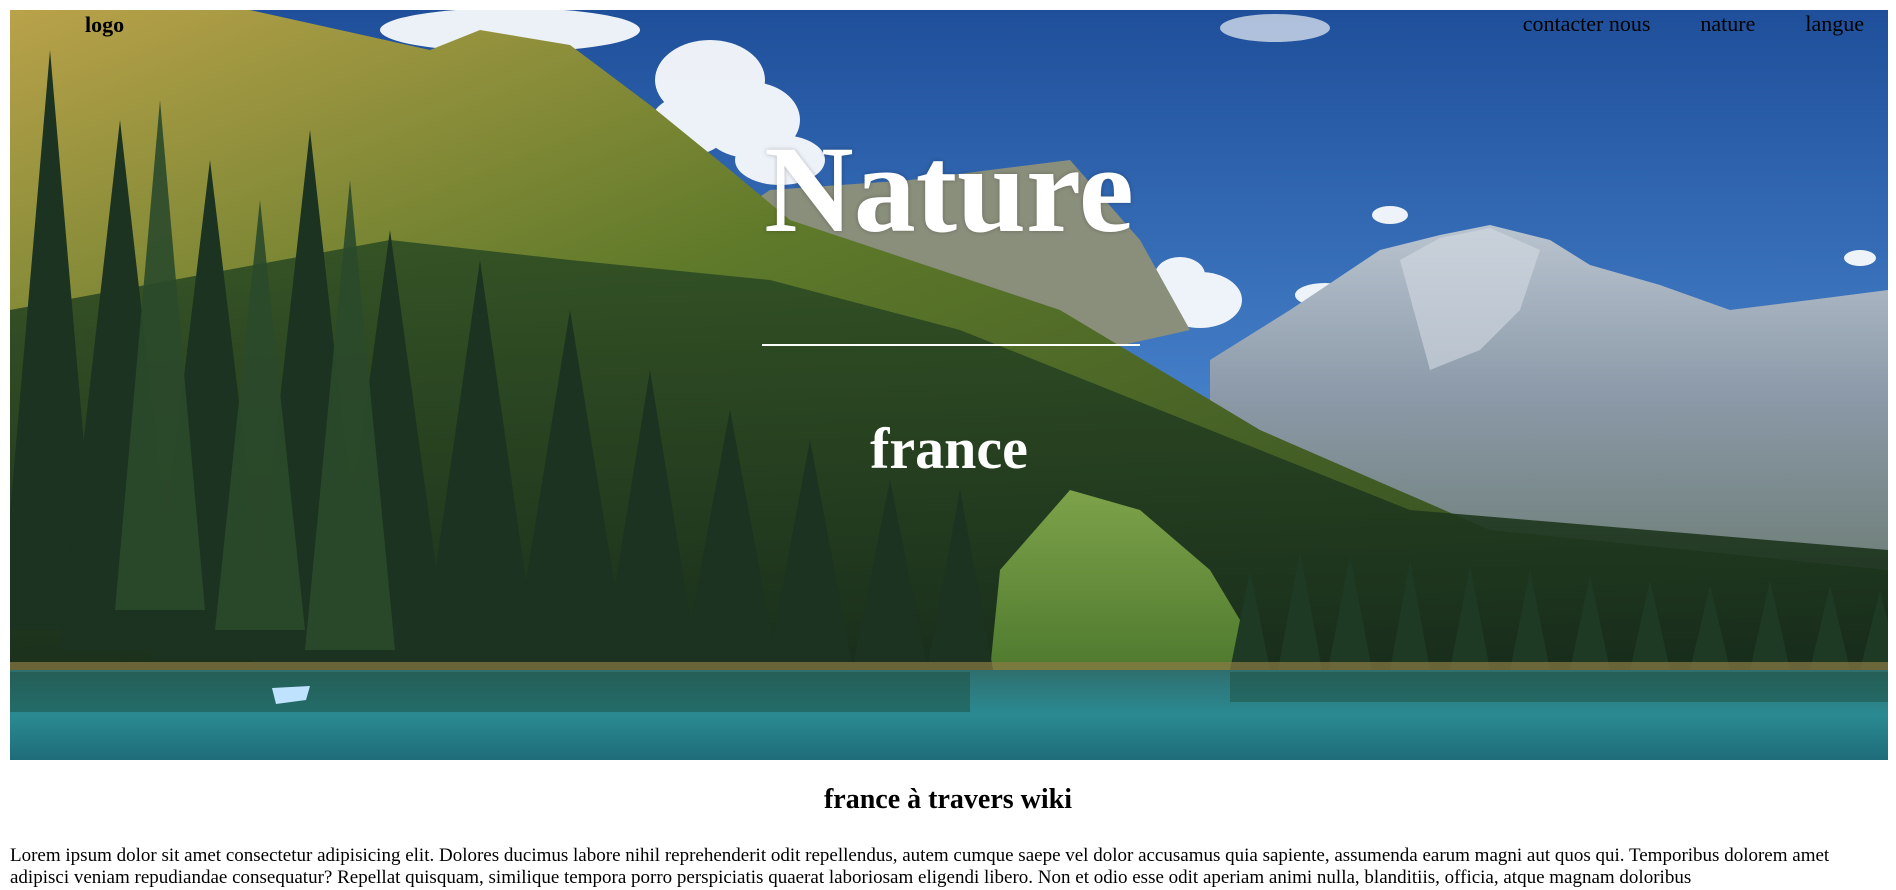 The height and width of the screenshot is (890, 1896). What do you see at coordinates (948, 799) in the screenshot?
I see `section-heading: france à travers wiki` at bounding box center [948, 799].